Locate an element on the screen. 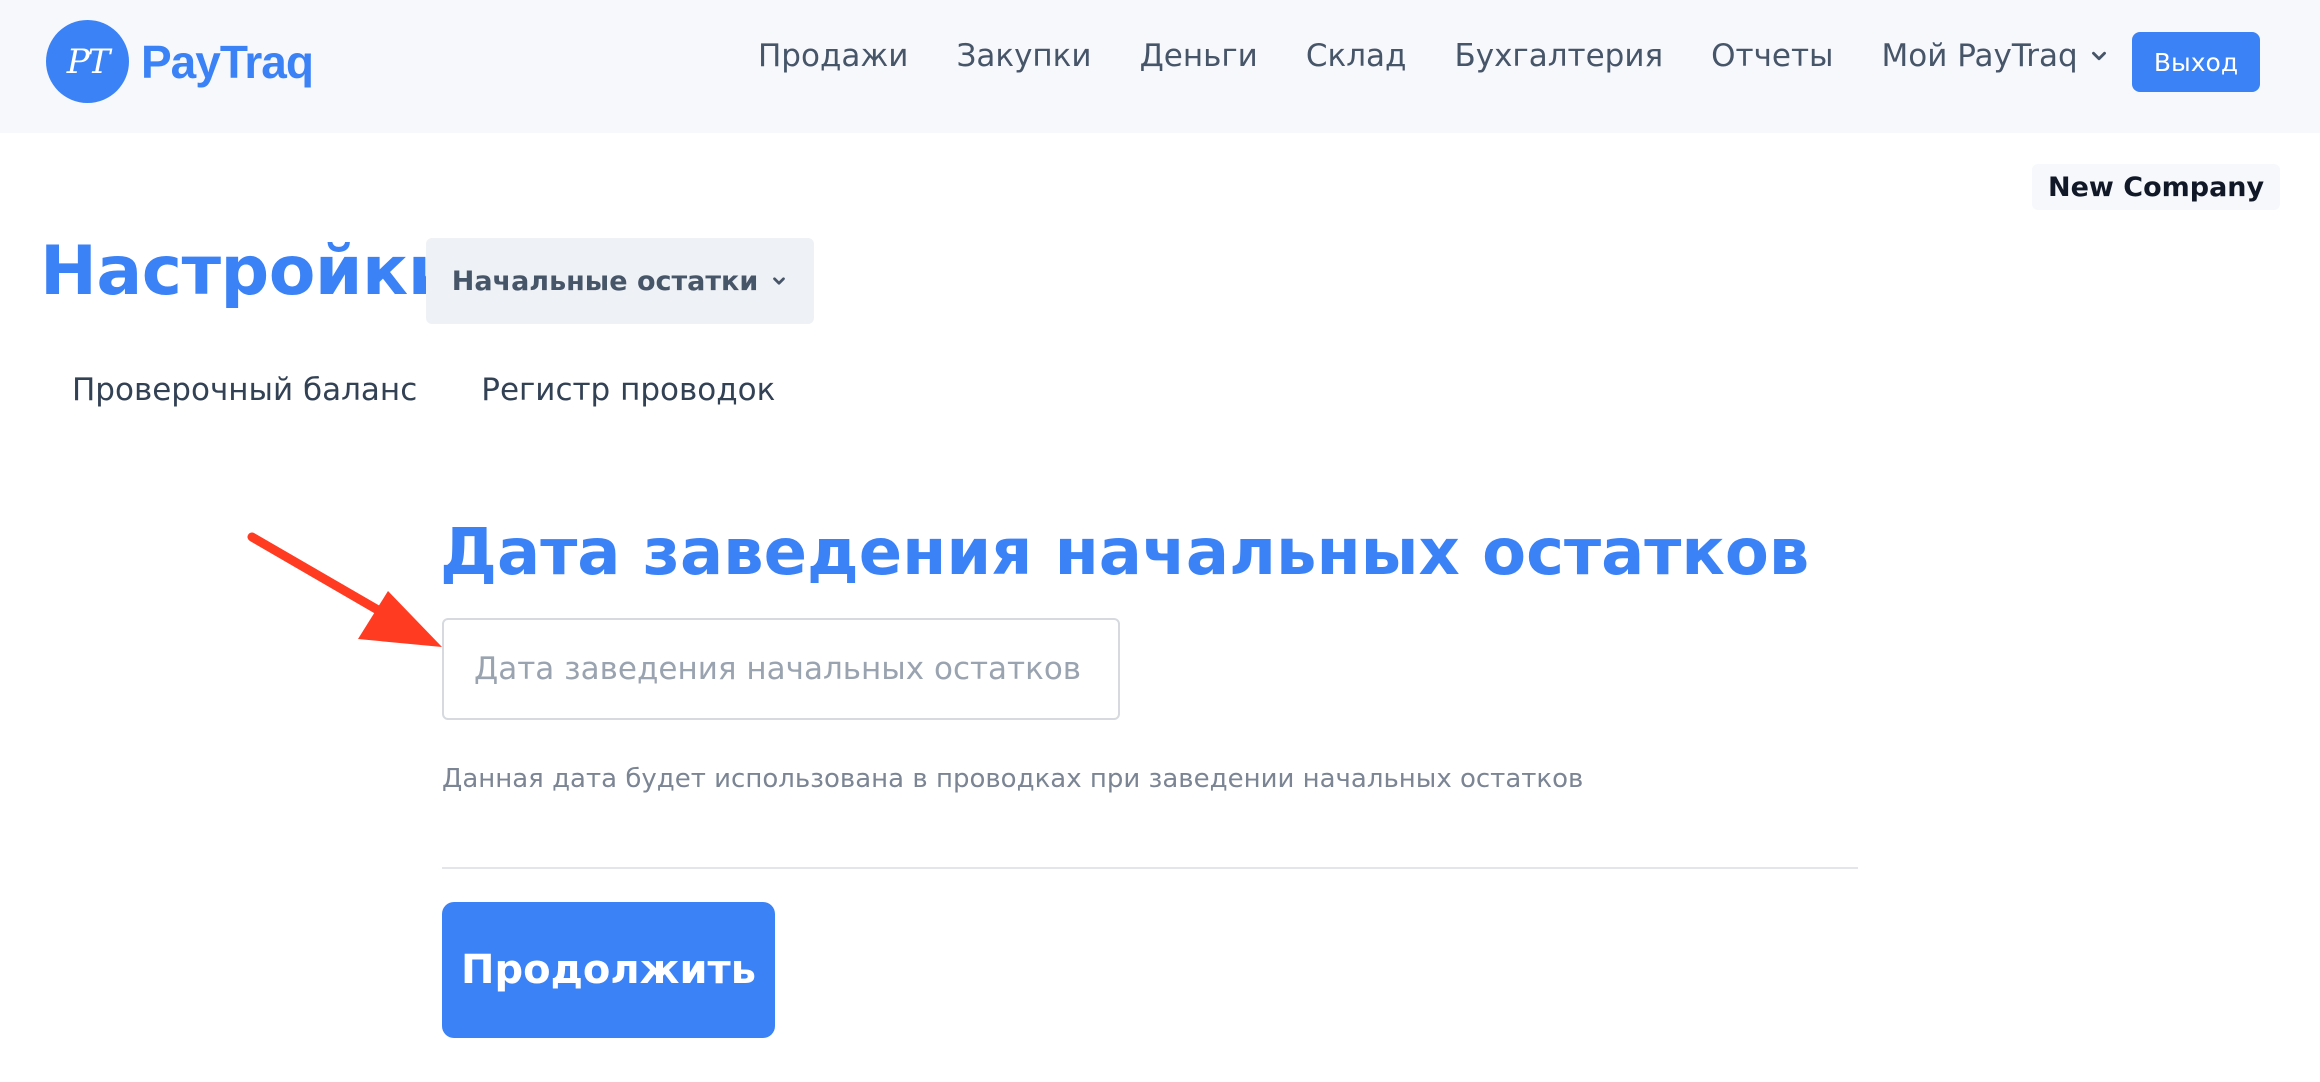  page-title: Настройки is located at coordinates (247, 271).